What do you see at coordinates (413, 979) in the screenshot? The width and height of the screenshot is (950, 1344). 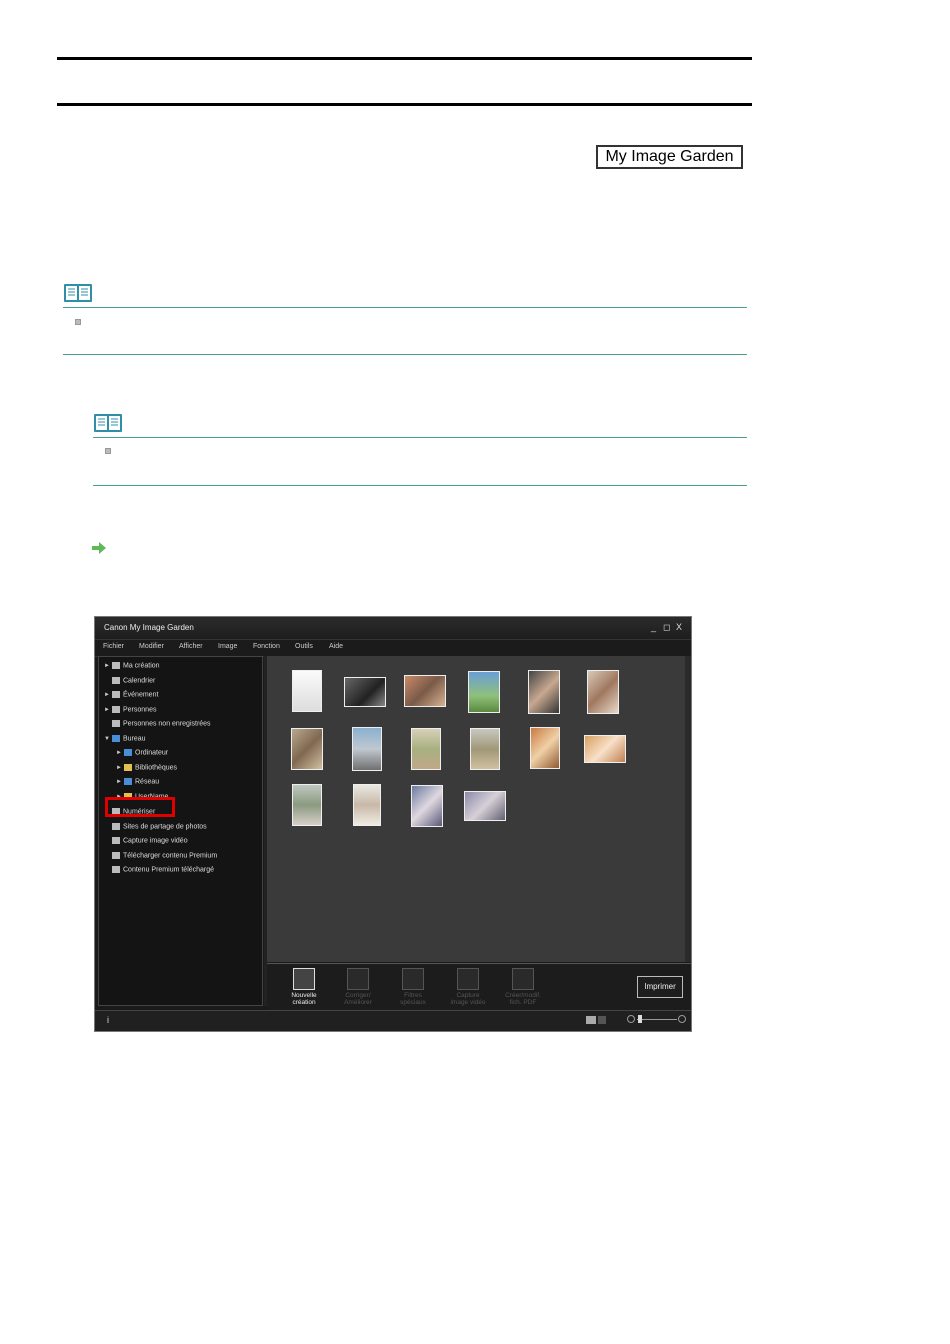 I see `special-filters-icon` at bounding box center [413, 979].